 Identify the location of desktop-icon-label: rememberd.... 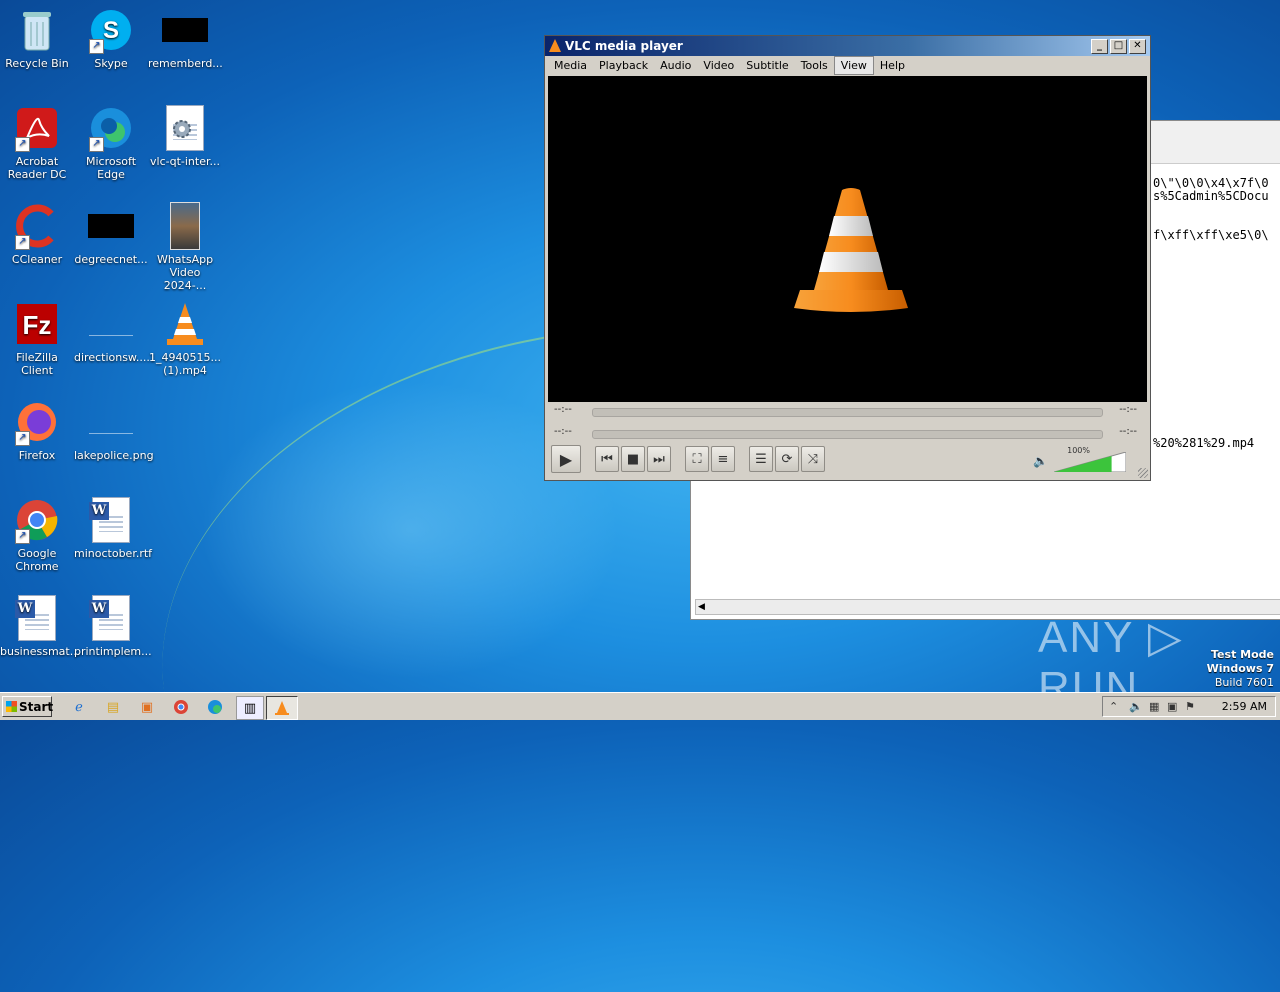
(185, 63).